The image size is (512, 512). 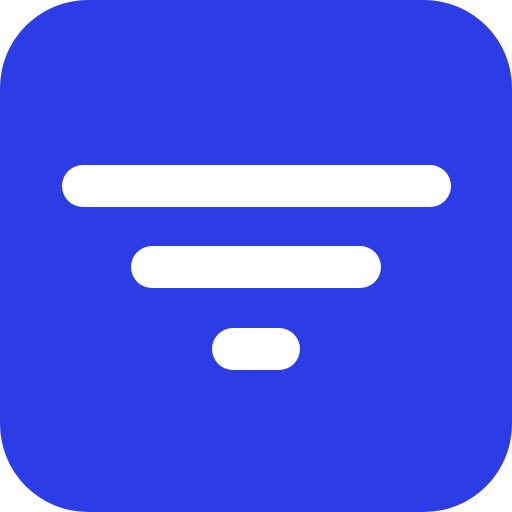 I want to click on filter-line-top, so click(x=256, y=186).